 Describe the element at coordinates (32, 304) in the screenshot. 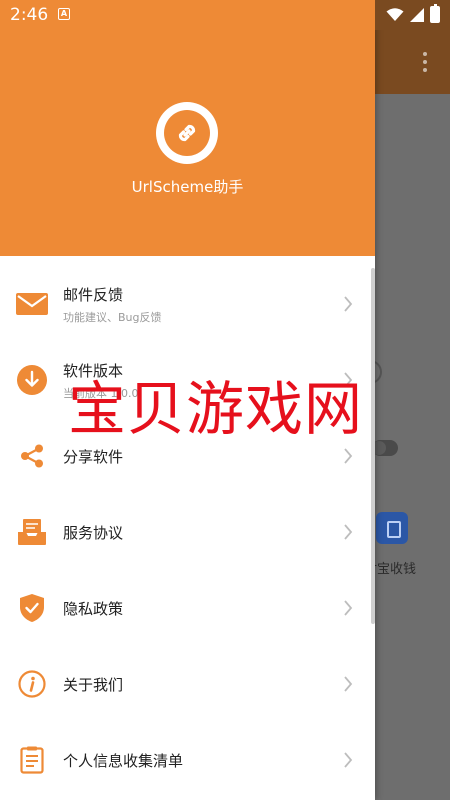

I see `mail-icon` at that location.